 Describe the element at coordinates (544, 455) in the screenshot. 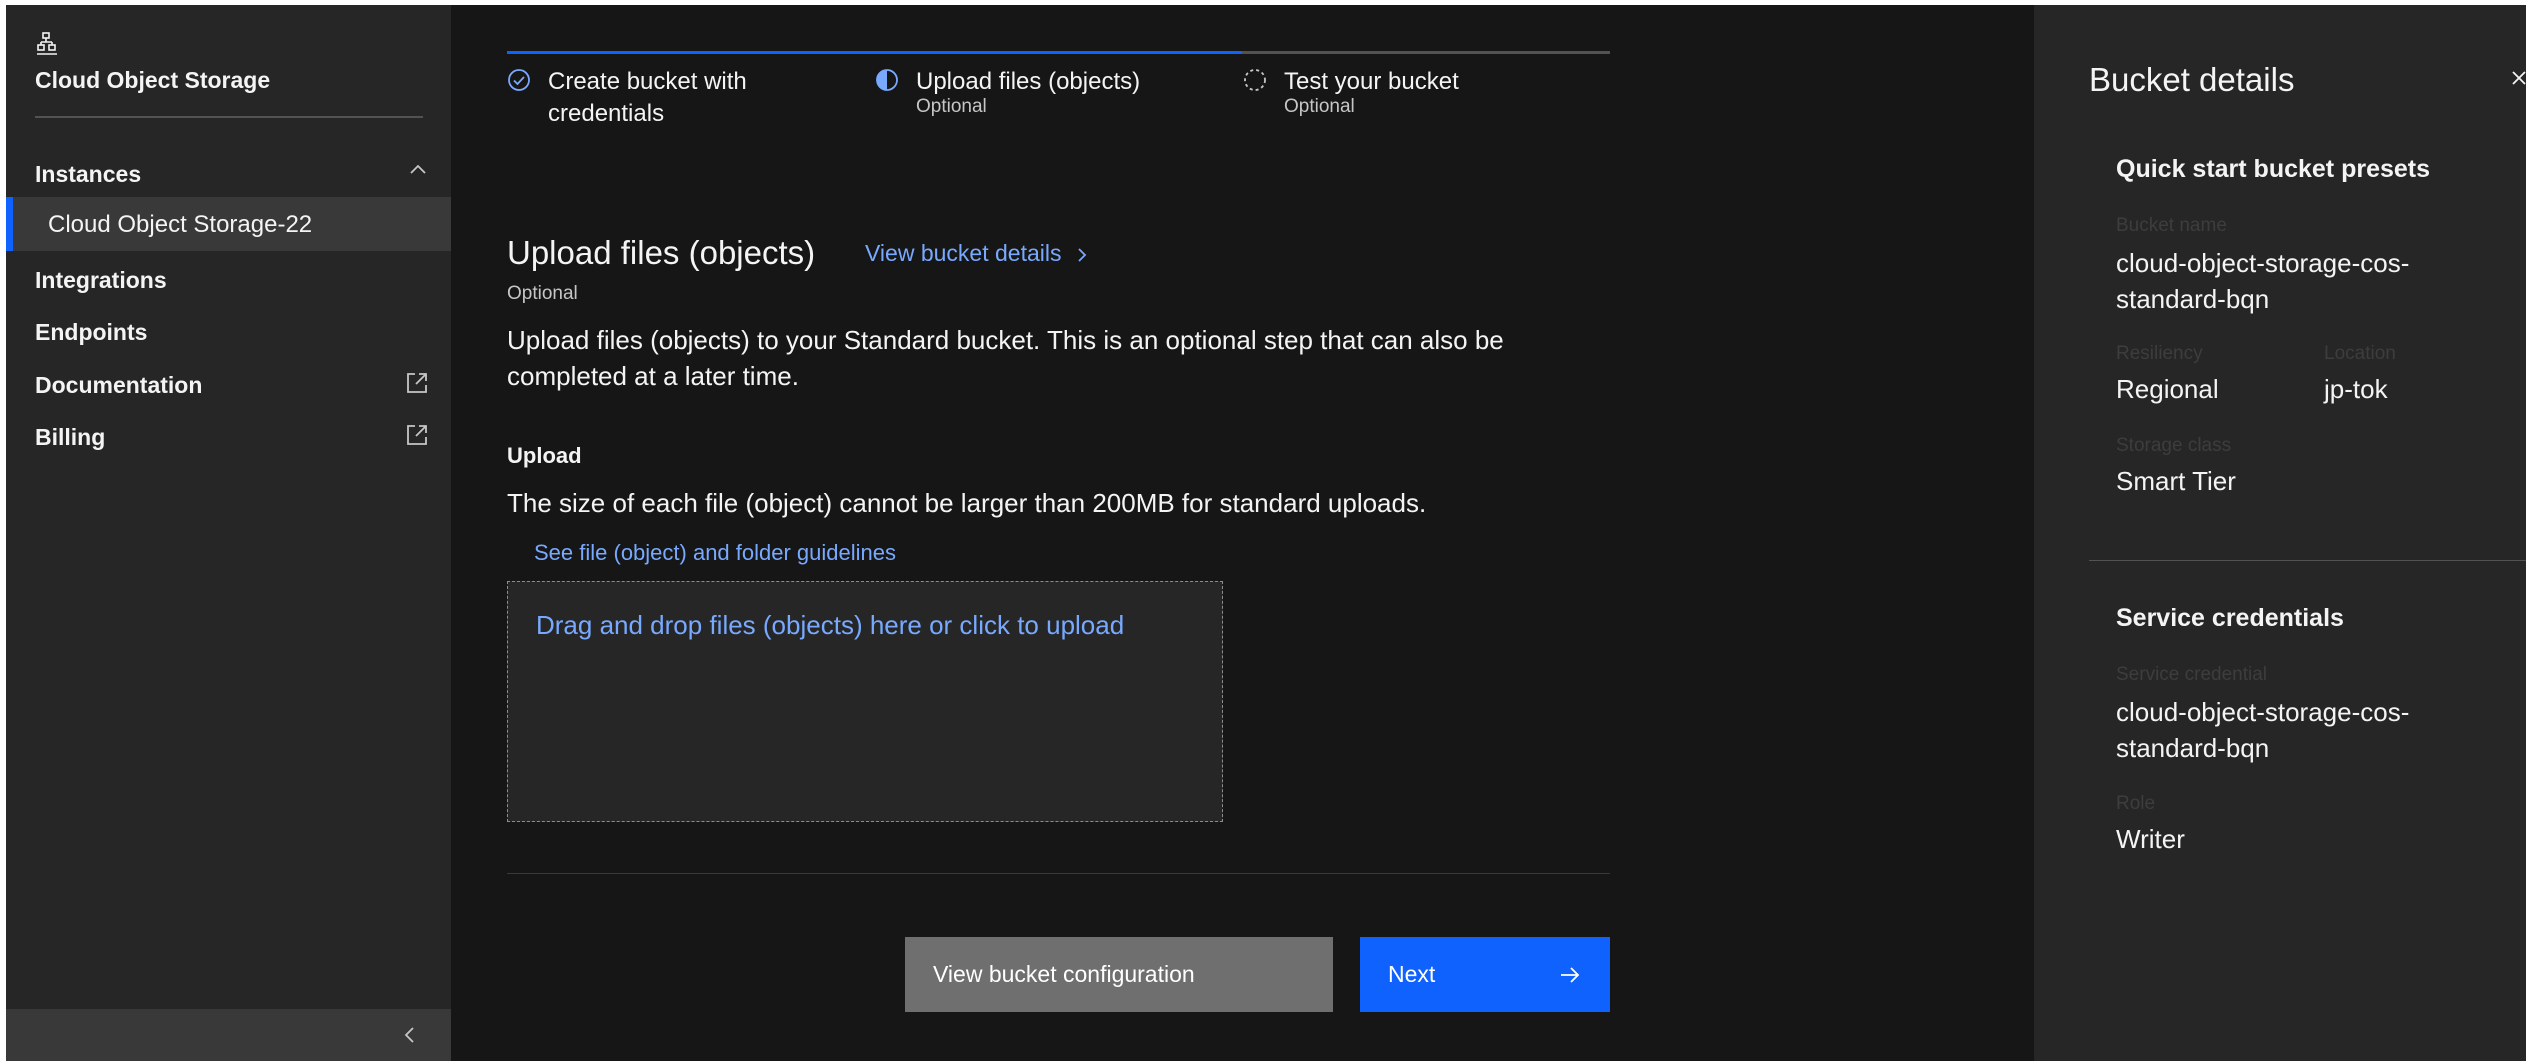

I see `upload-heading: Upload` at that location.